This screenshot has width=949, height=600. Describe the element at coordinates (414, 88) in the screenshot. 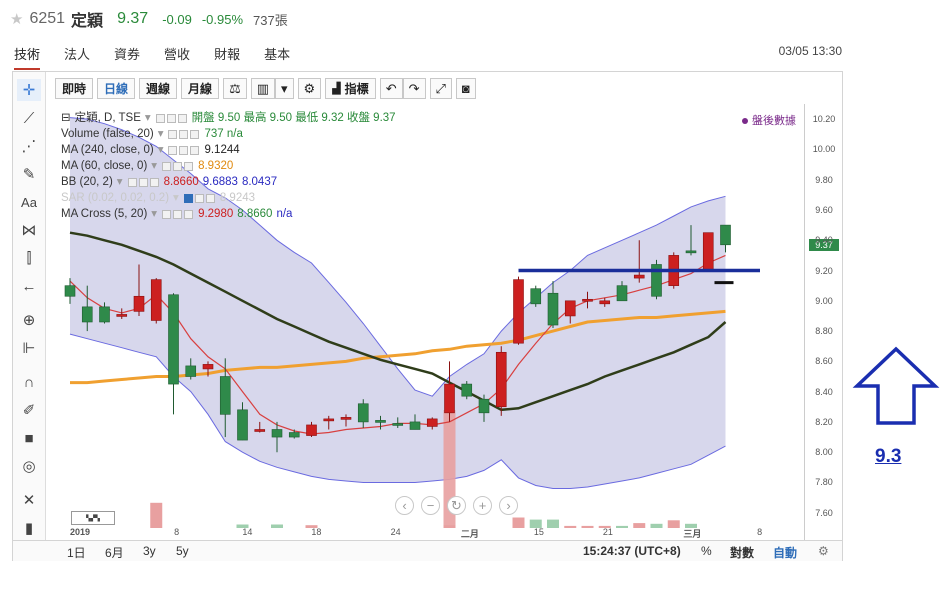

I see `redo-icon: ↷` at that location.